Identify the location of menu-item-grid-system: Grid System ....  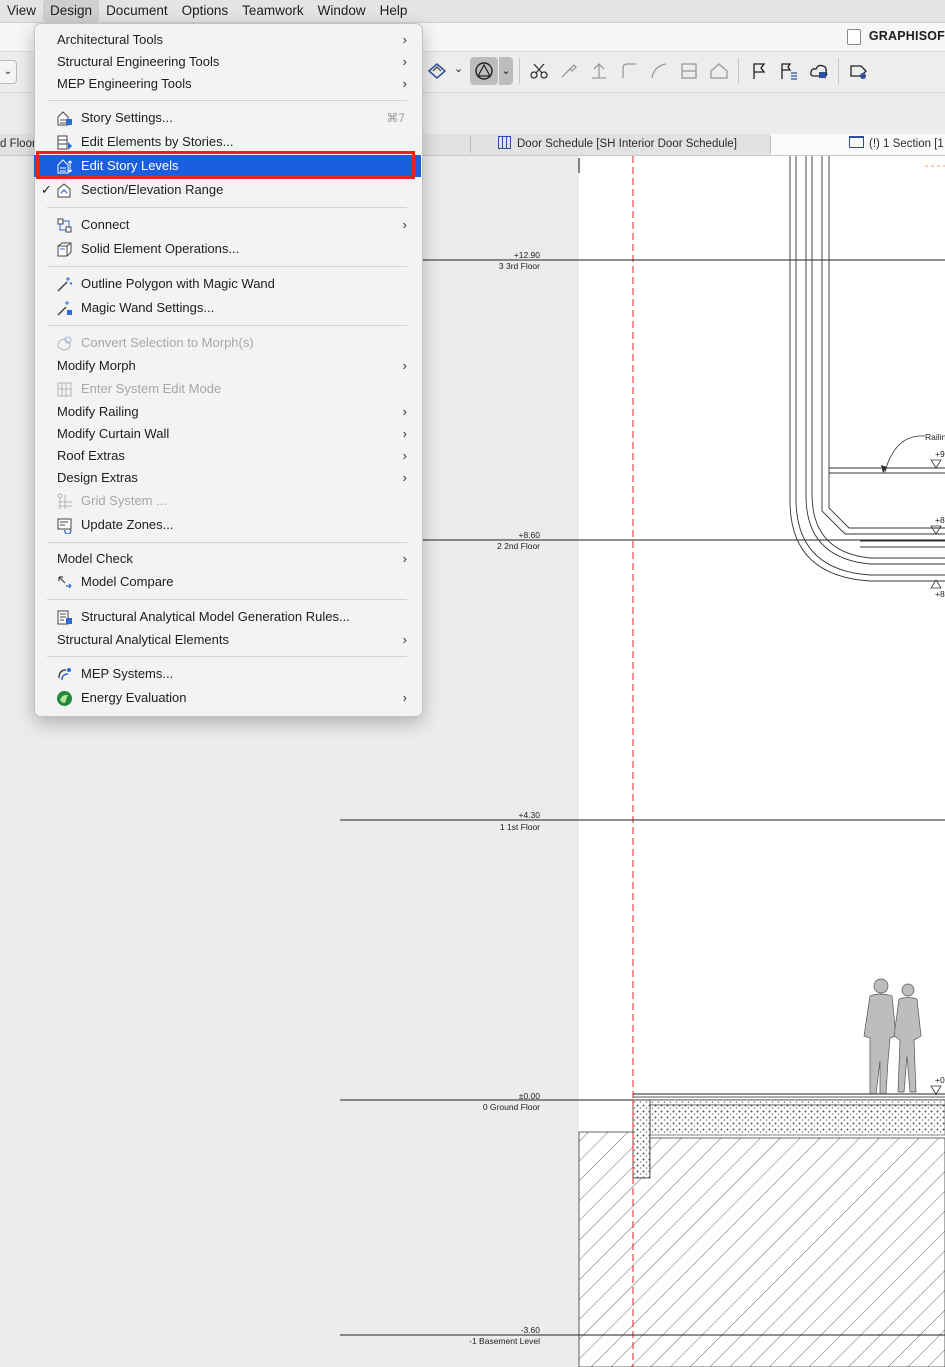
(227, 501).